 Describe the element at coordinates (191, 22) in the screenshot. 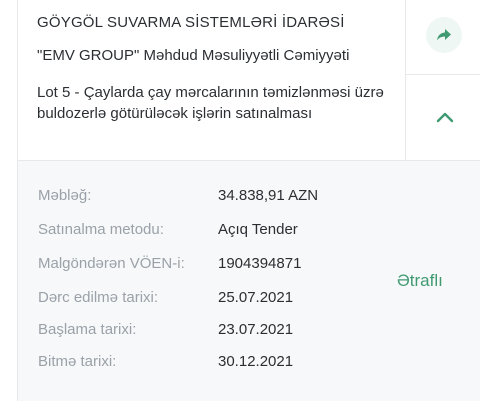

I see `organization-name: GÖYGÖL SUVARMA SİSTEMLƏRİ İDARƏSİ` at that location.